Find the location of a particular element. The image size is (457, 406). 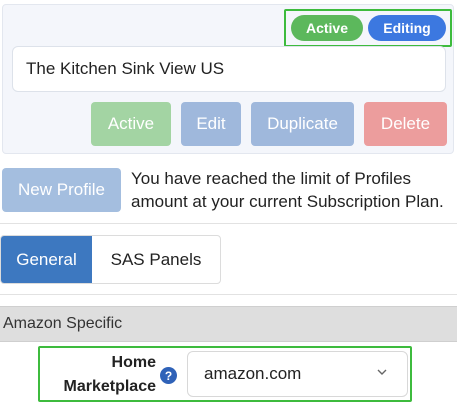

tab-sas-panels: SAS Panels is located at coordinates (156, 259).